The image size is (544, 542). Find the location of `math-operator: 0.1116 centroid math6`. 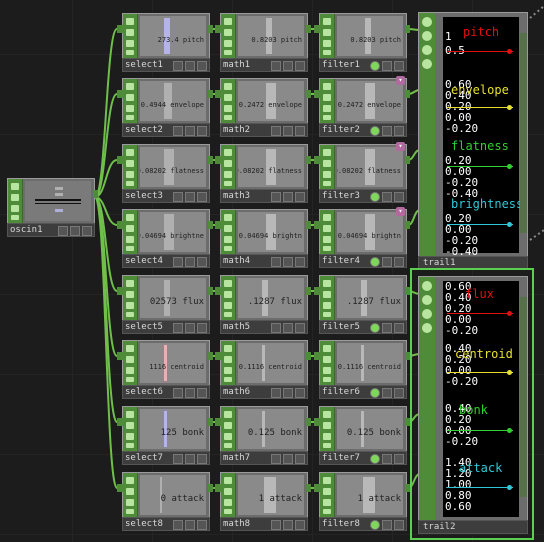

math-operator: 0.1116 centroid math6 is located at coordinates (263, 369).